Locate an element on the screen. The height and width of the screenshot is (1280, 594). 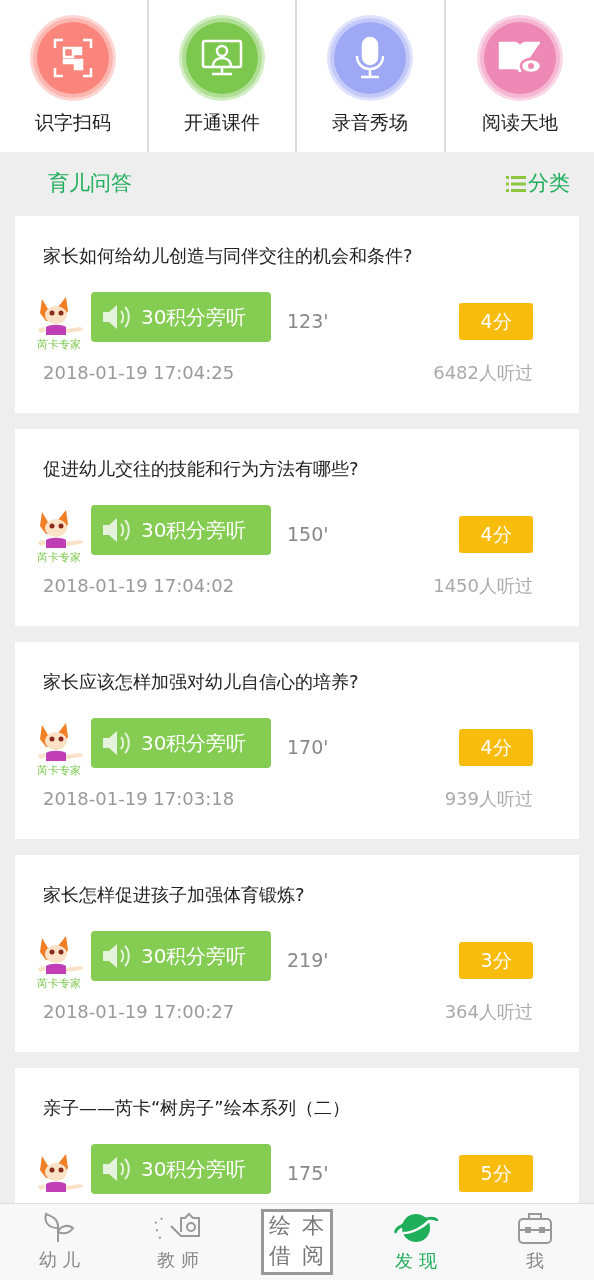
nav-tab: 发 现 is located at coordinates (416, 1242).